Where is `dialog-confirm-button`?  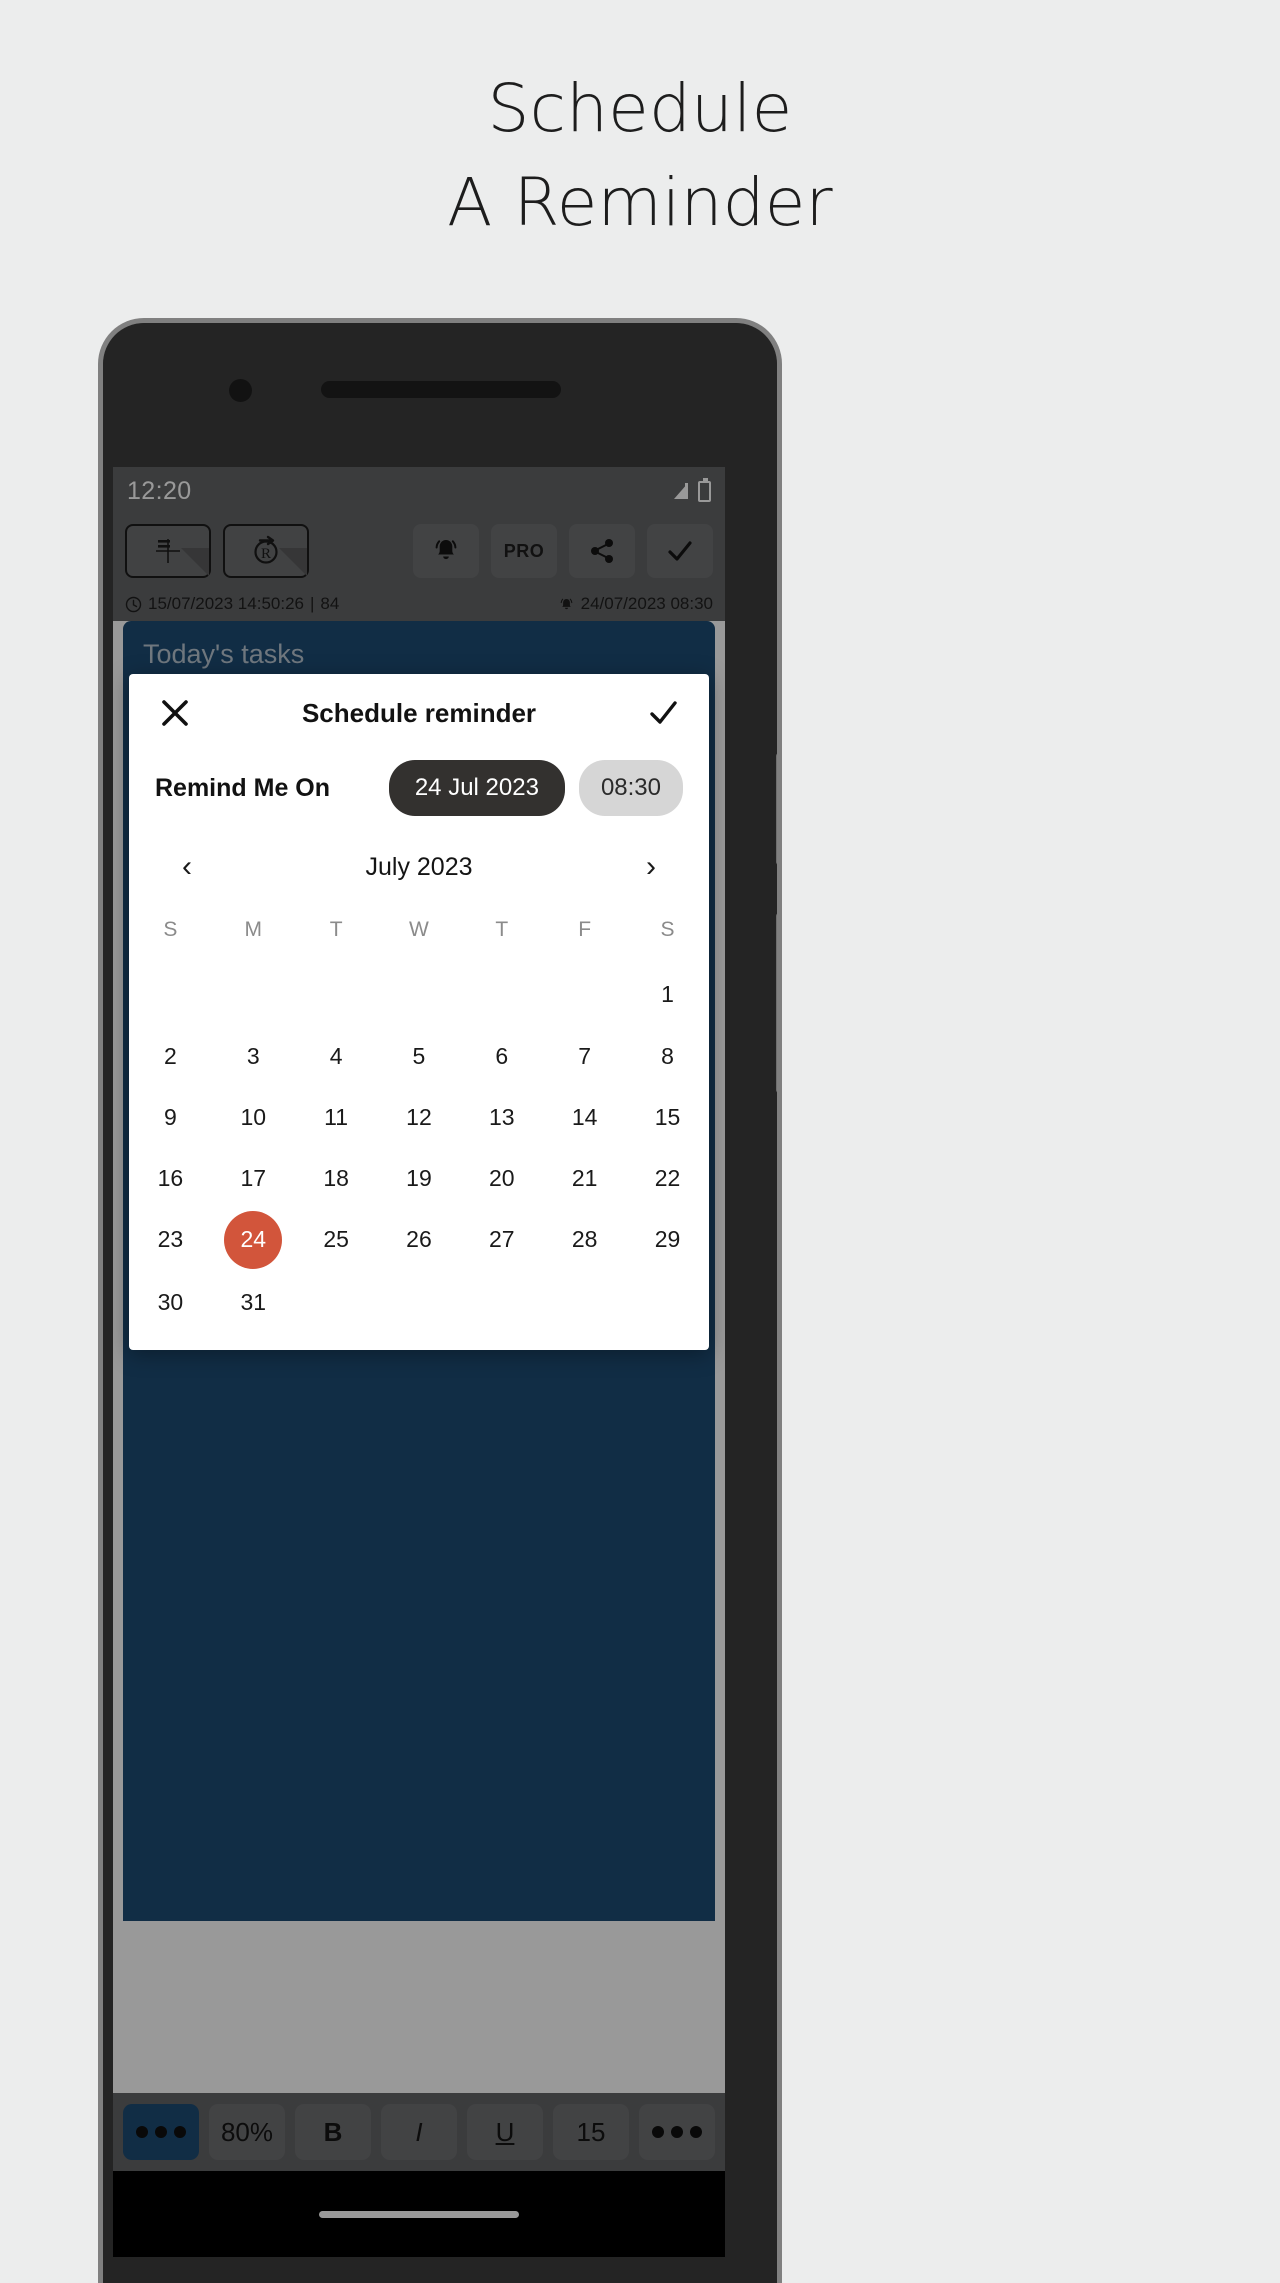
dialog-confirm-button is located at coordinates (663, 713).